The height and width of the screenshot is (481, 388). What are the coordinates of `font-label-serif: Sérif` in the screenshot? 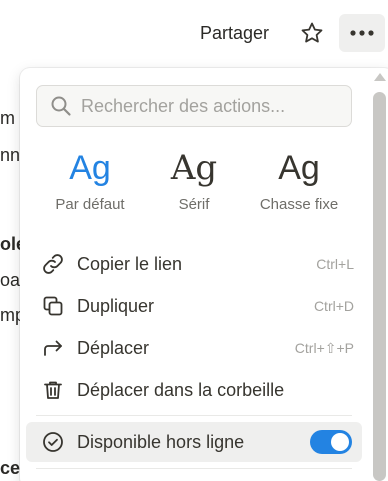 It's located at (194, 204).